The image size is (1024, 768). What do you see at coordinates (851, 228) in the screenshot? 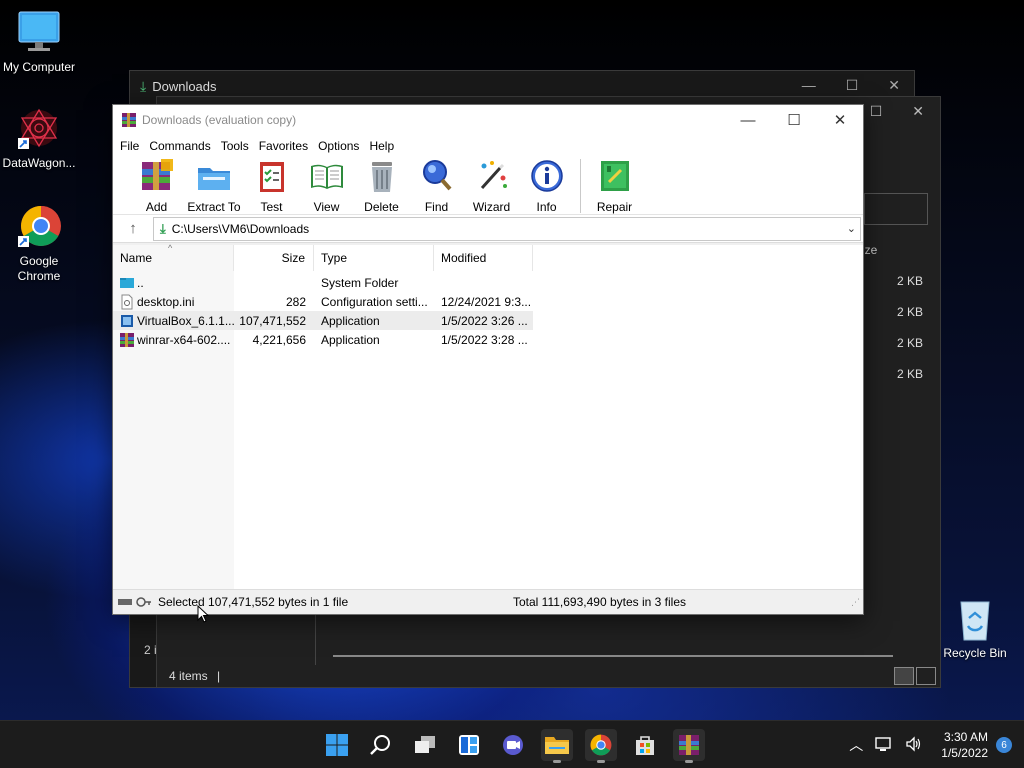
I see `chevron-down-icon: ⌄` at bounding box center [851, 228].